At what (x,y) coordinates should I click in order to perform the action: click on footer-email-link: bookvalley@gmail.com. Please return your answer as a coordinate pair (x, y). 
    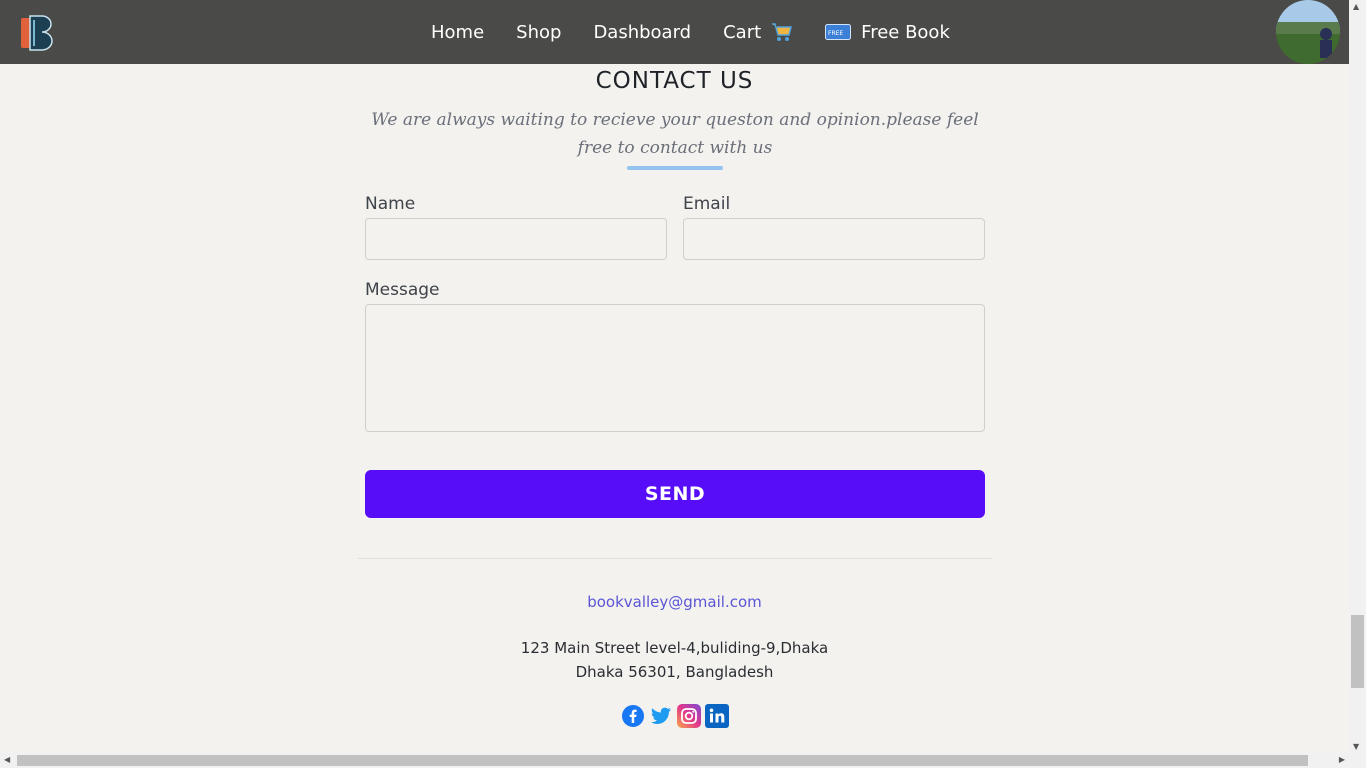
    Looking at the image, I should click on (674, 602).